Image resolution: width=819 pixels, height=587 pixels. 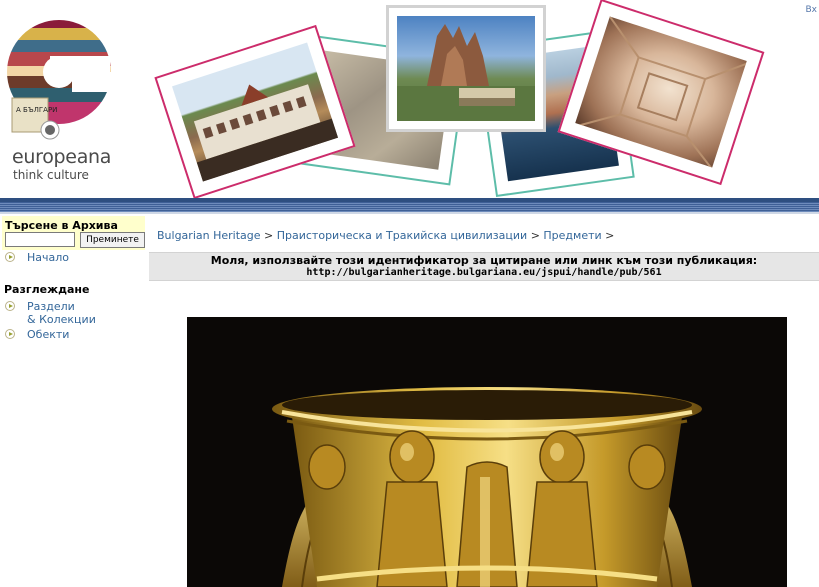 I want to click on logo-badge-text: А БЪЛГАРИ, so click(x=36, y=110).